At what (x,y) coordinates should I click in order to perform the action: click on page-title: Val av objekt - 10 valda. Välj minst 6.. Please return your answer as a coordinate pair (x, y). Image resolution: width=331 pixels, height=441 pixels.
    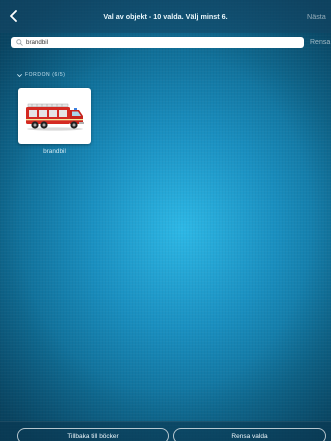
    Looking at the image, I should click on (165, 16).